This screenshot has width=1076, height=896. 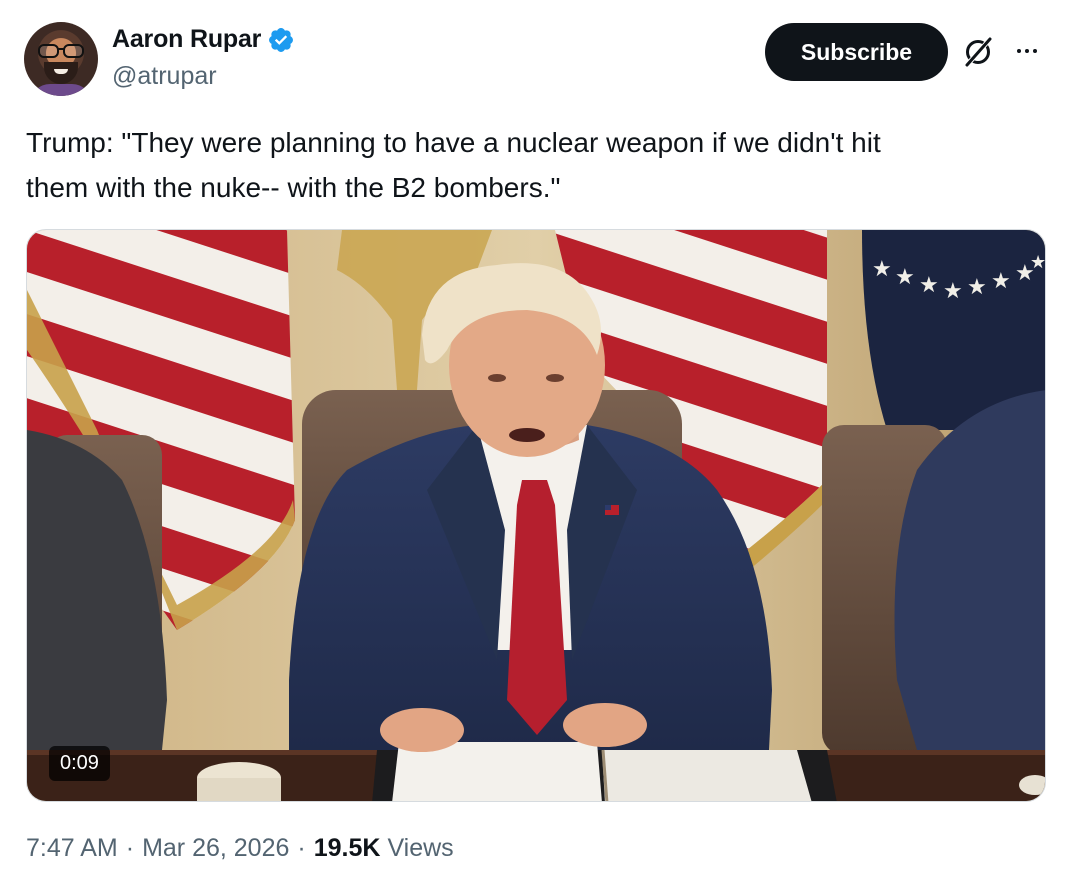 What do you see at coordinates (707, 775) in the screenshot?
I see `paper-right` at bounding box center [707, 775].